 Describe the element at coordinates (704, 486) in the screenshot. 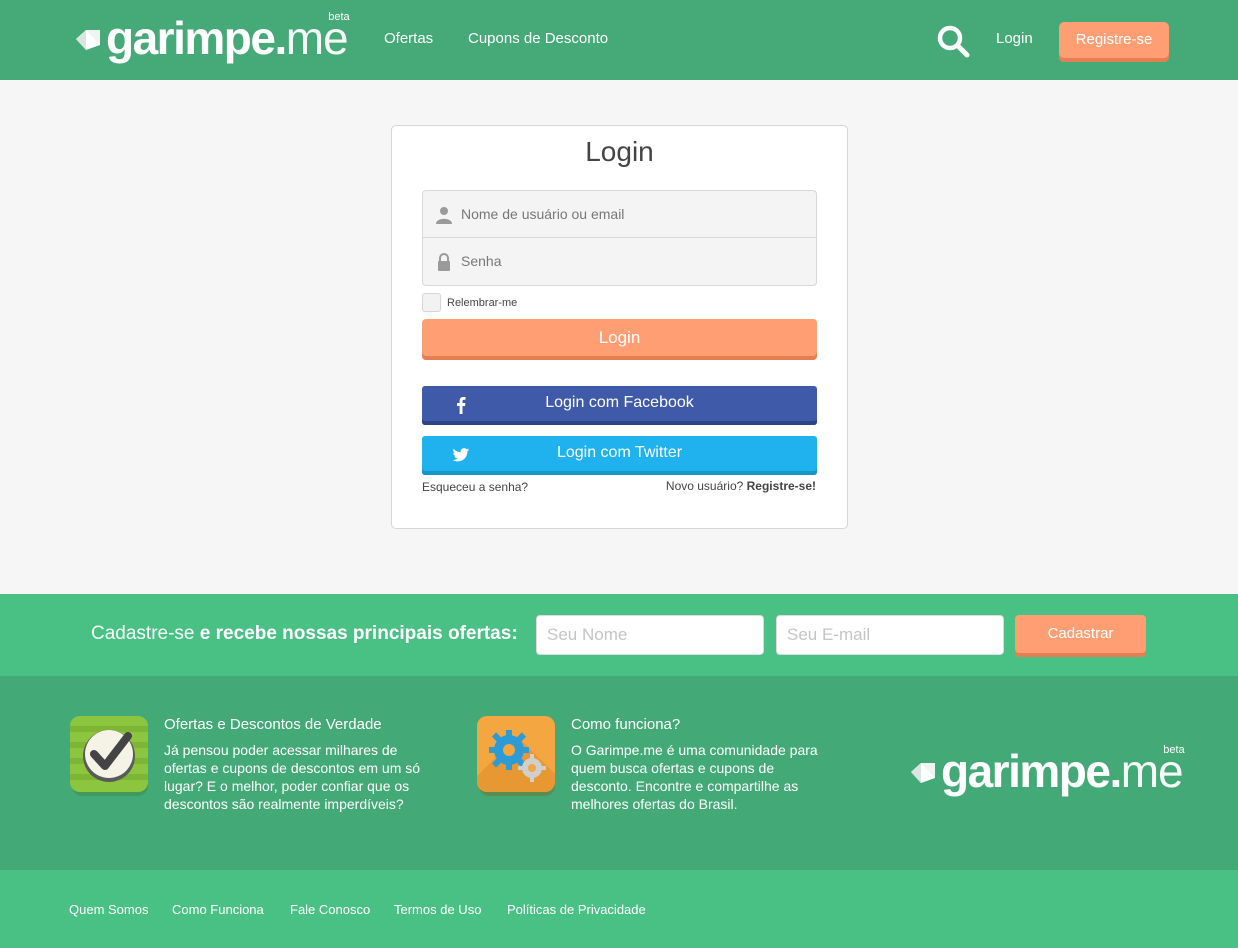

I see `new-user-text: Novo usuário?` at that location.